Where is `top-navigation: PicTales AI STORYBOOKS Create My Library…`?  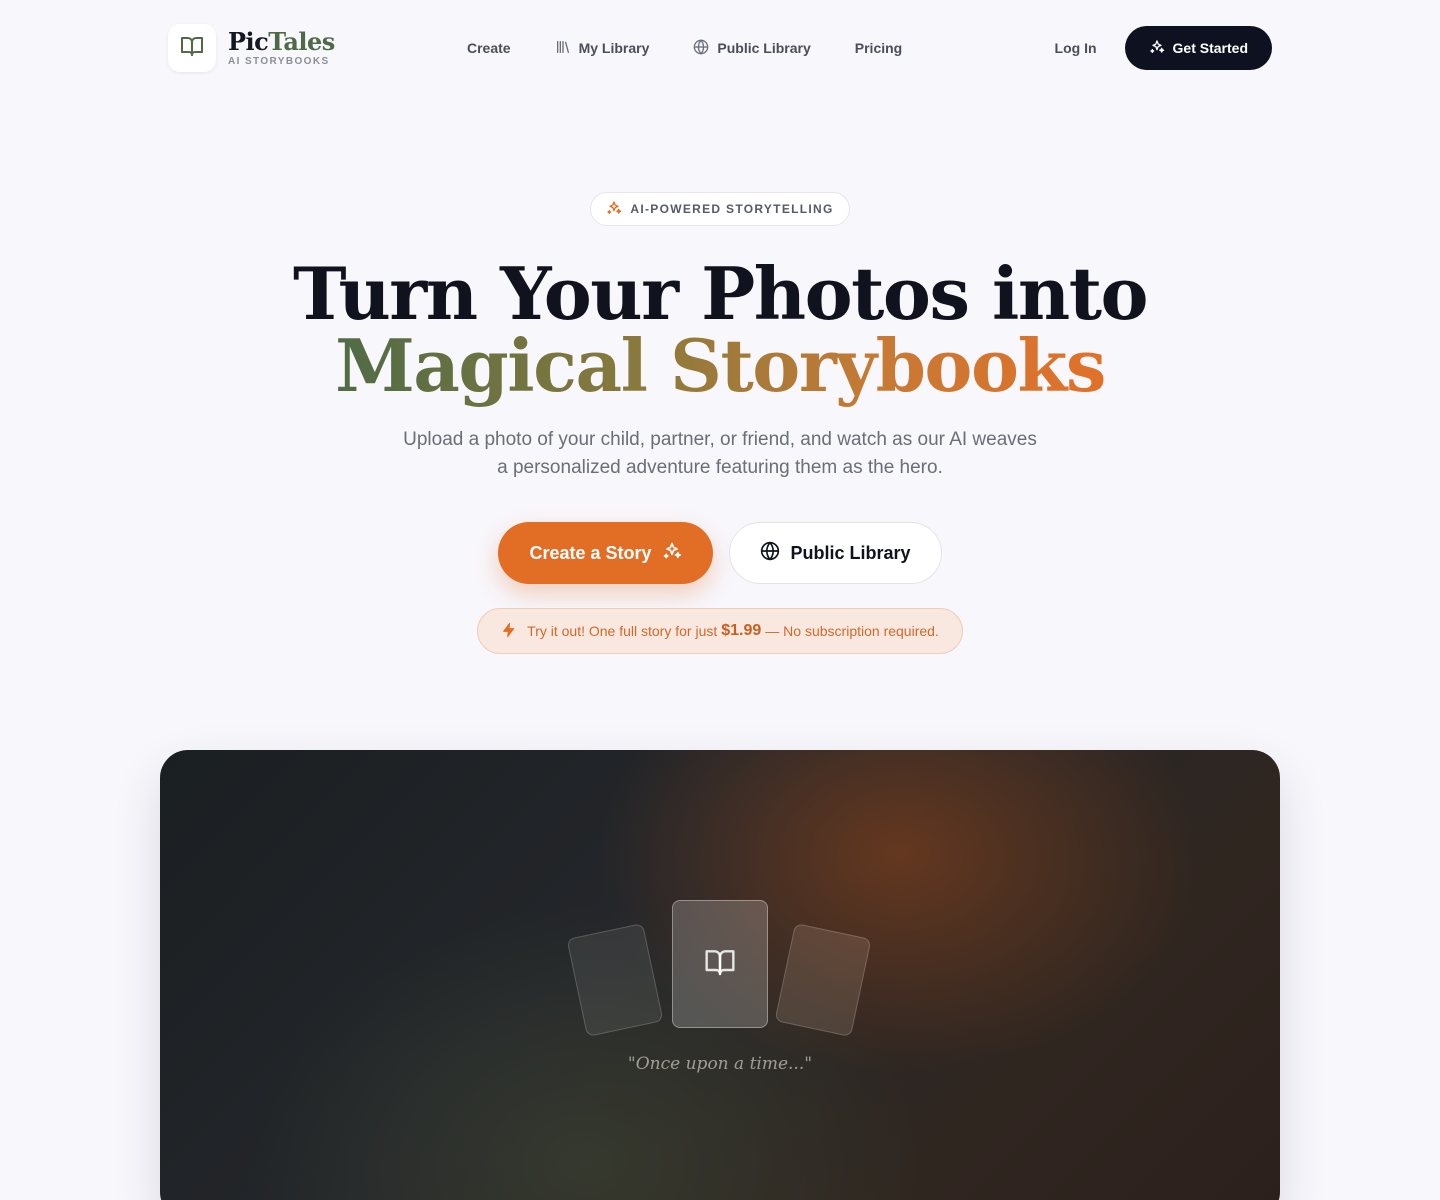 top-navigation: PicTales AI STORYBOOKS Create My Library… is located at coordinates (720, 48).